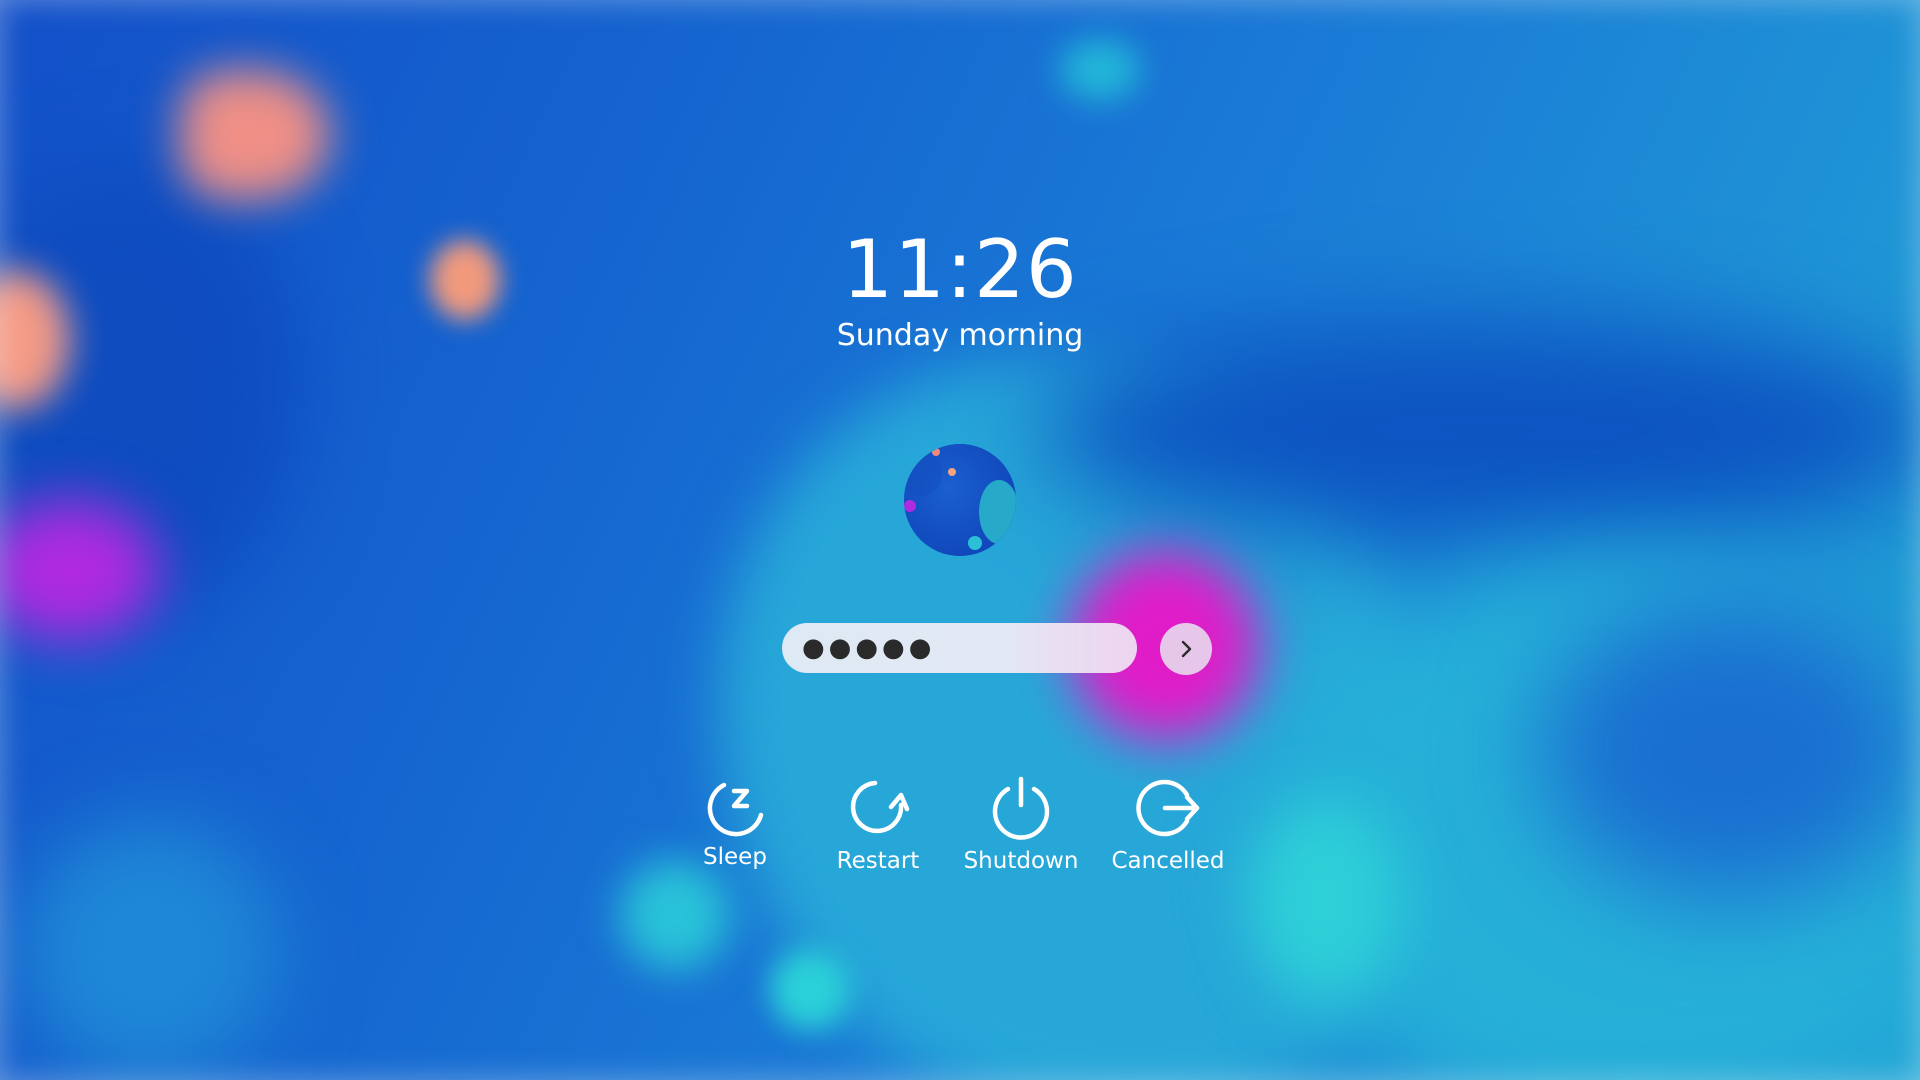 The image size is (1920, 1080). Describe the element at coordinates (1168, 808) in the screenshot. I see `logout-arrow-icon` at that location.